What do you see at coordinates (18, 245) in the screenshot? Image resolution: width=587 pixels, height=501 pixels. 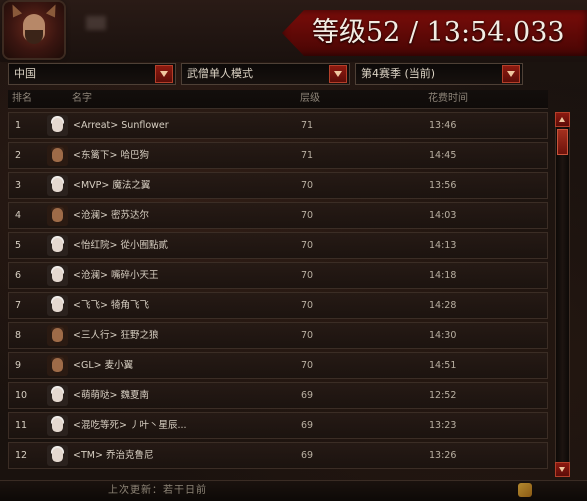 I see `row-rank: 5` at bounding box center [18, 245].